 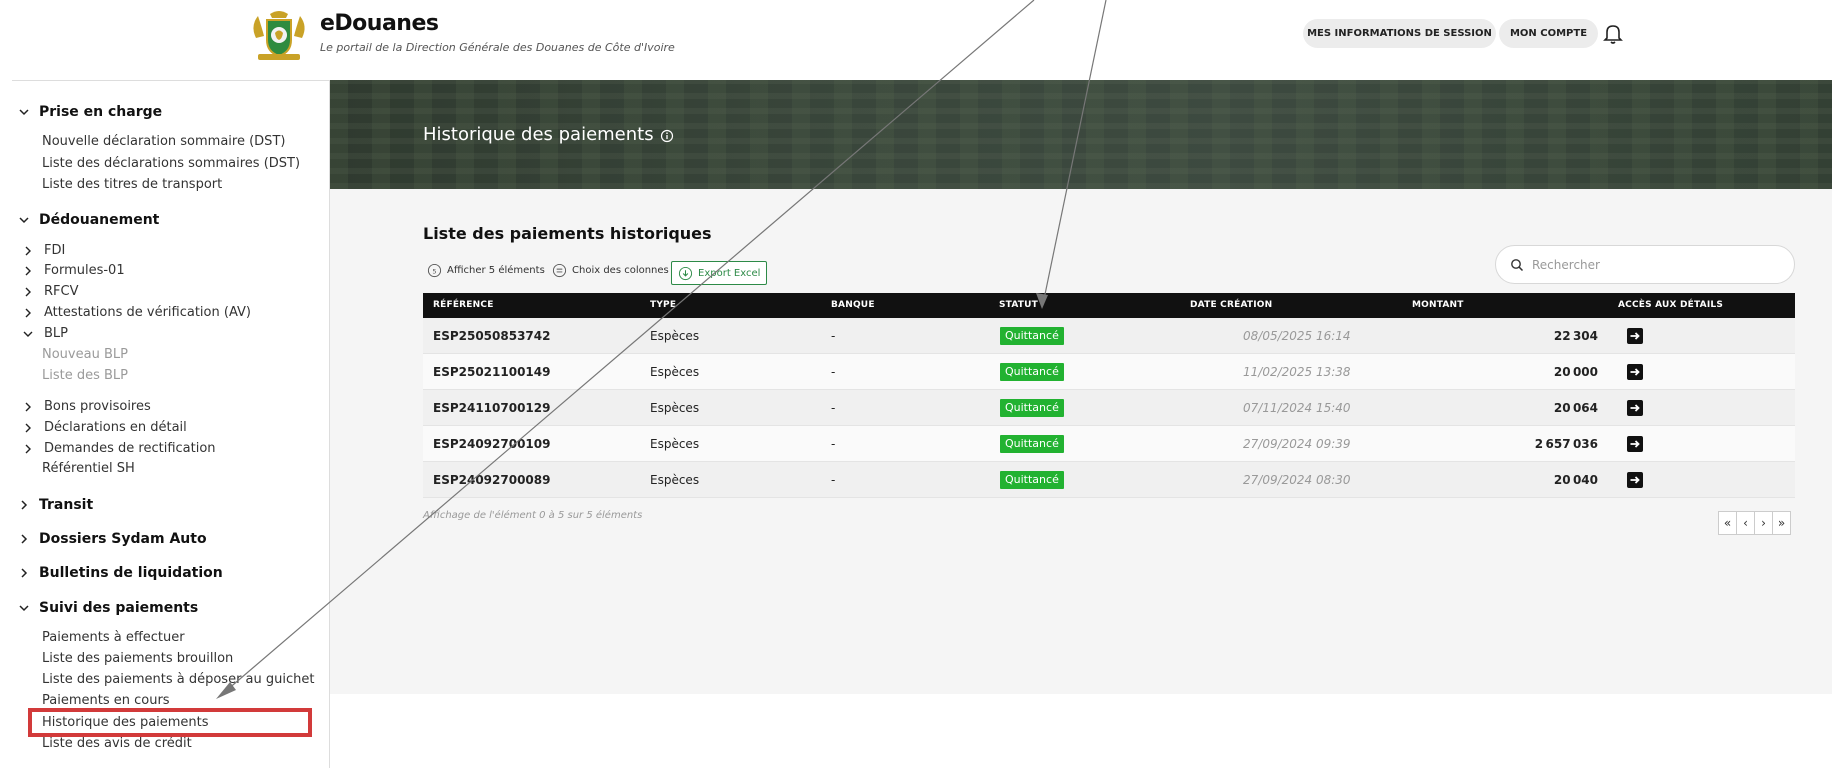 What do you see at coordinates (1517, 264) in the screenshot?
I see `search-icon` at bounding box center [1517, 264].